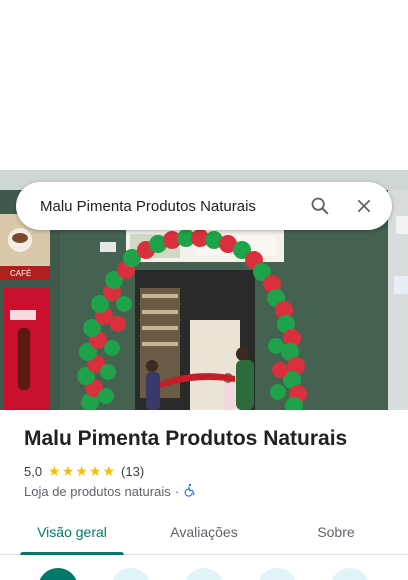 The image size is (408, 580). I want to click on directions-button, so click(58, 574).